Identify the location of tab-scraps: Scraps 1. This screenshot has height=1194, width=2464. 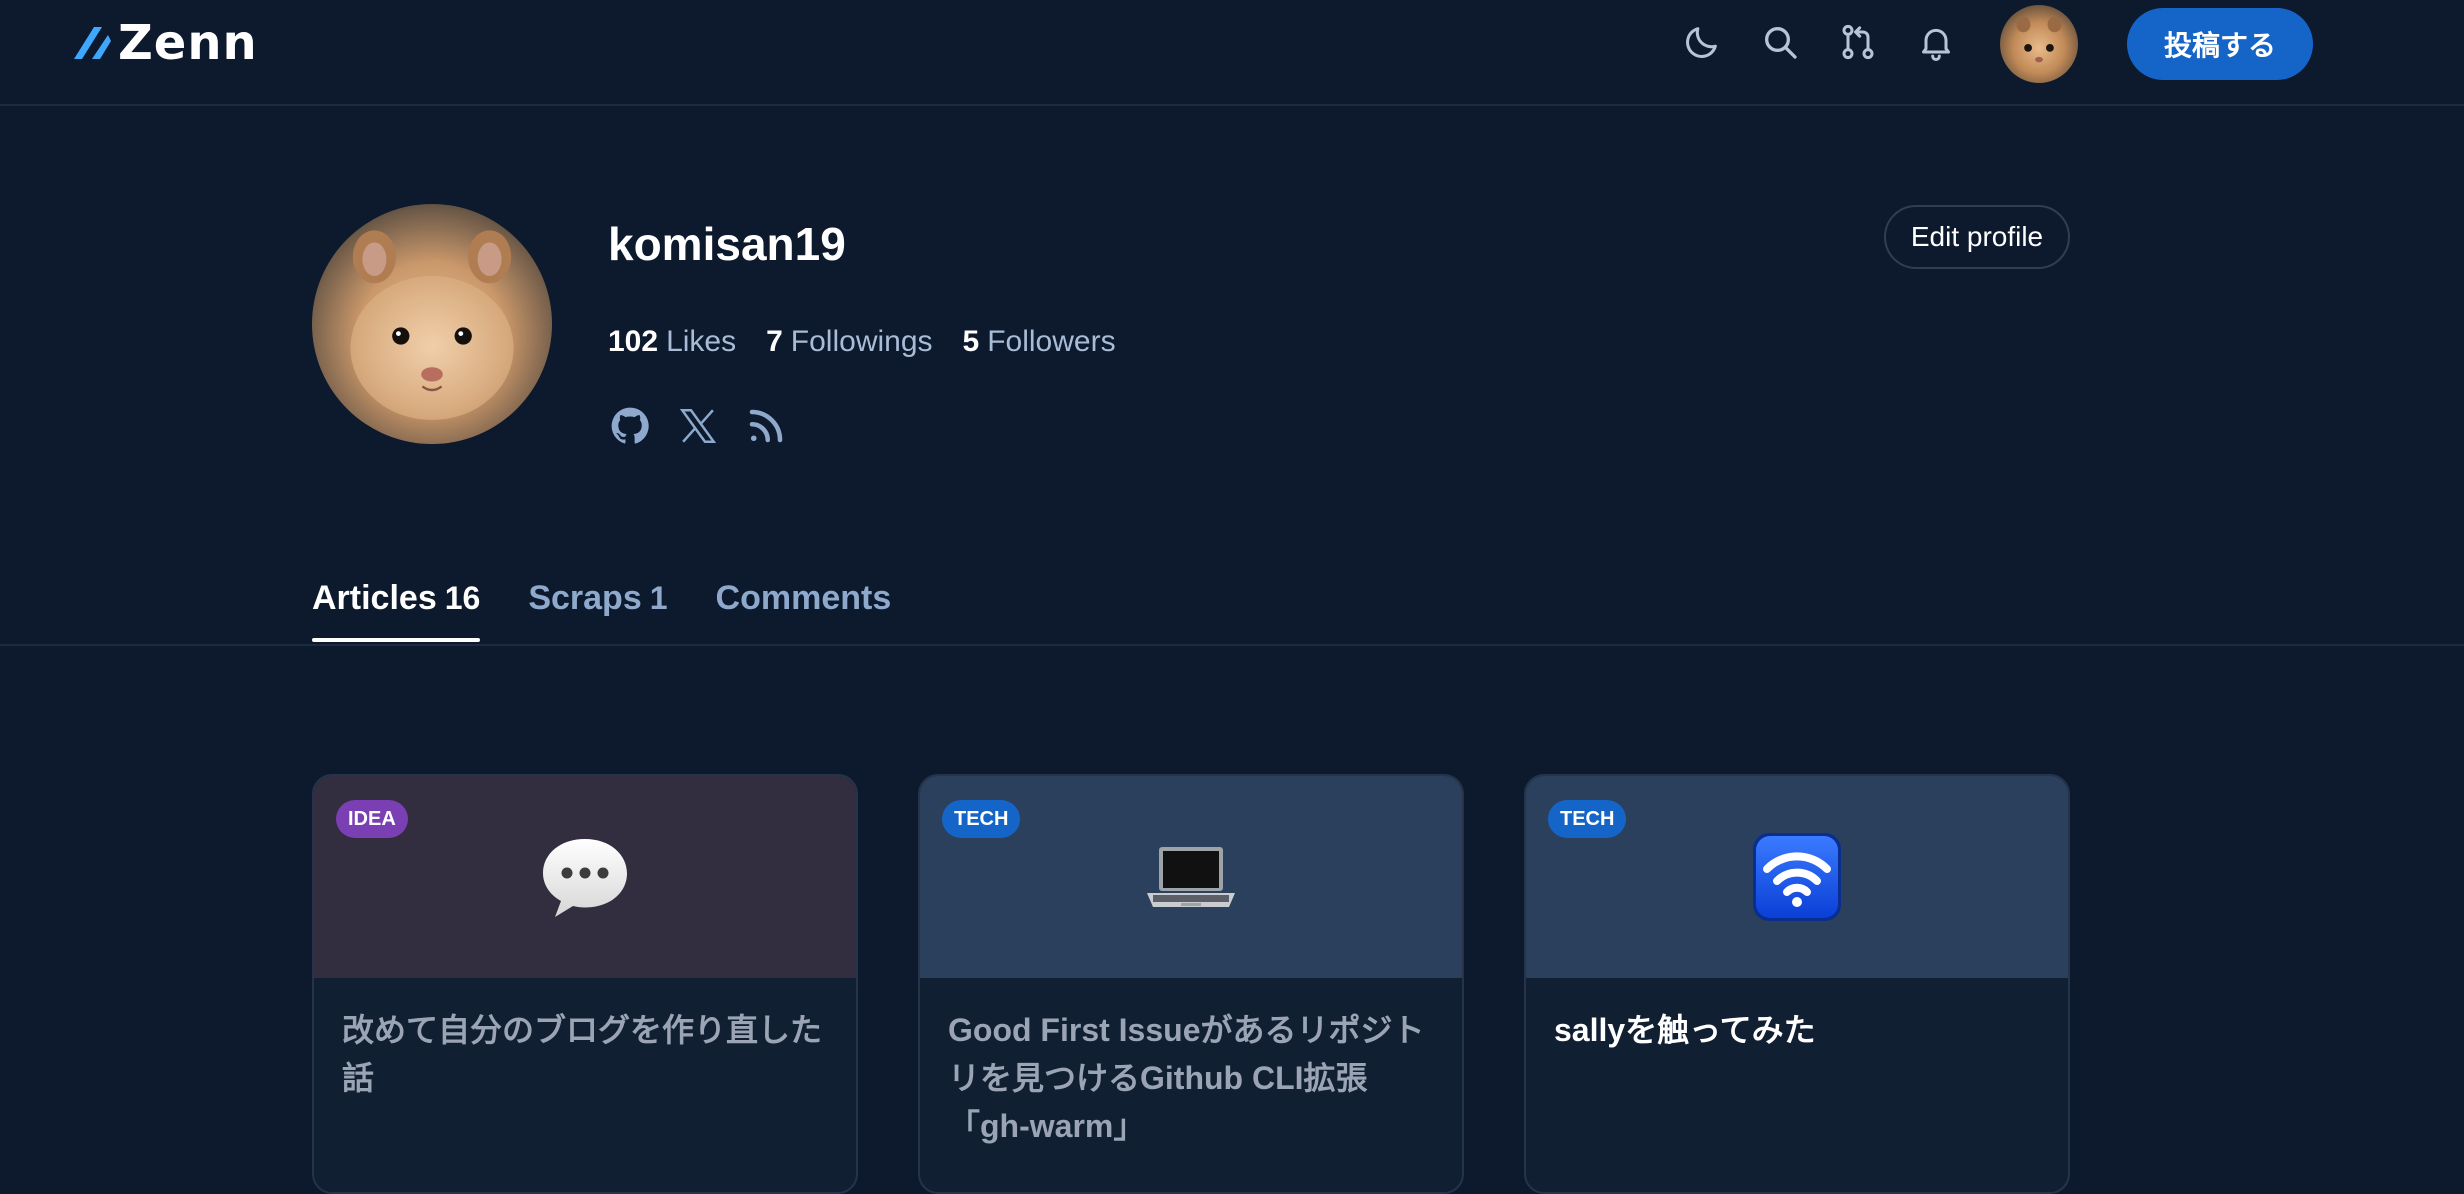
(597, 607).